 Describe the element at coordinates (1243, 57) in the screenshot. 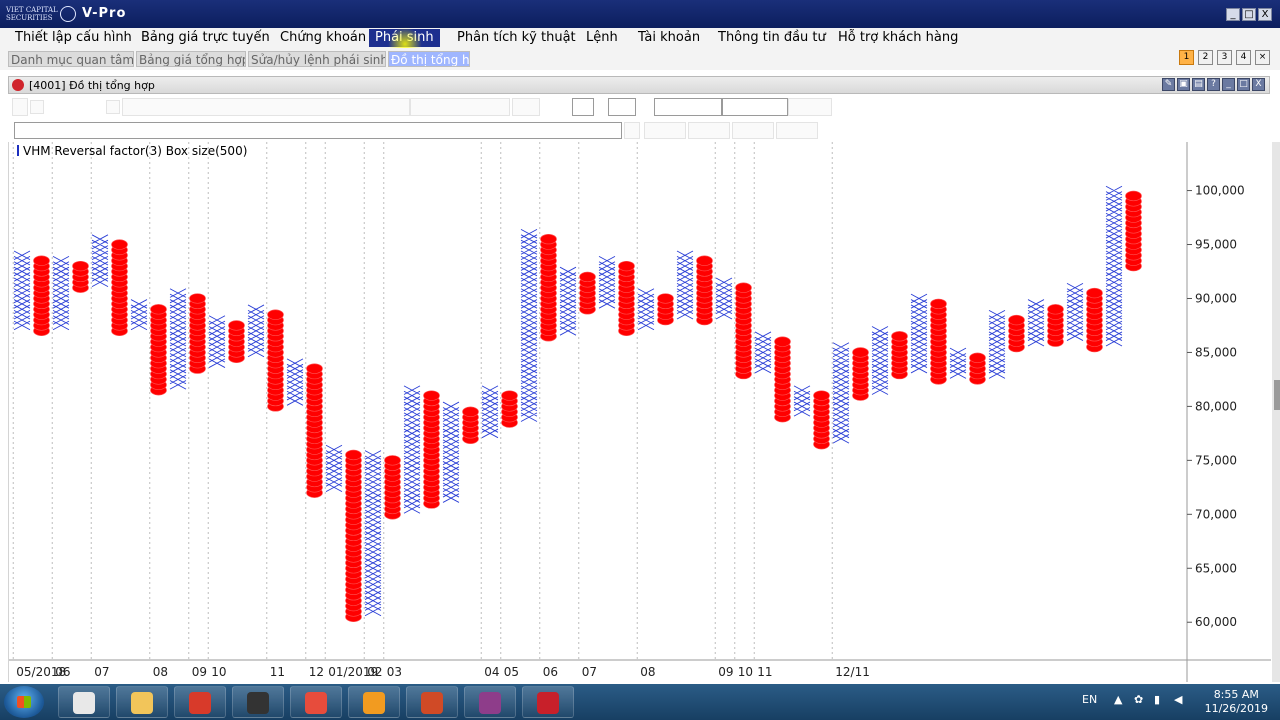

I see `layout-4-button: 4` at that location.